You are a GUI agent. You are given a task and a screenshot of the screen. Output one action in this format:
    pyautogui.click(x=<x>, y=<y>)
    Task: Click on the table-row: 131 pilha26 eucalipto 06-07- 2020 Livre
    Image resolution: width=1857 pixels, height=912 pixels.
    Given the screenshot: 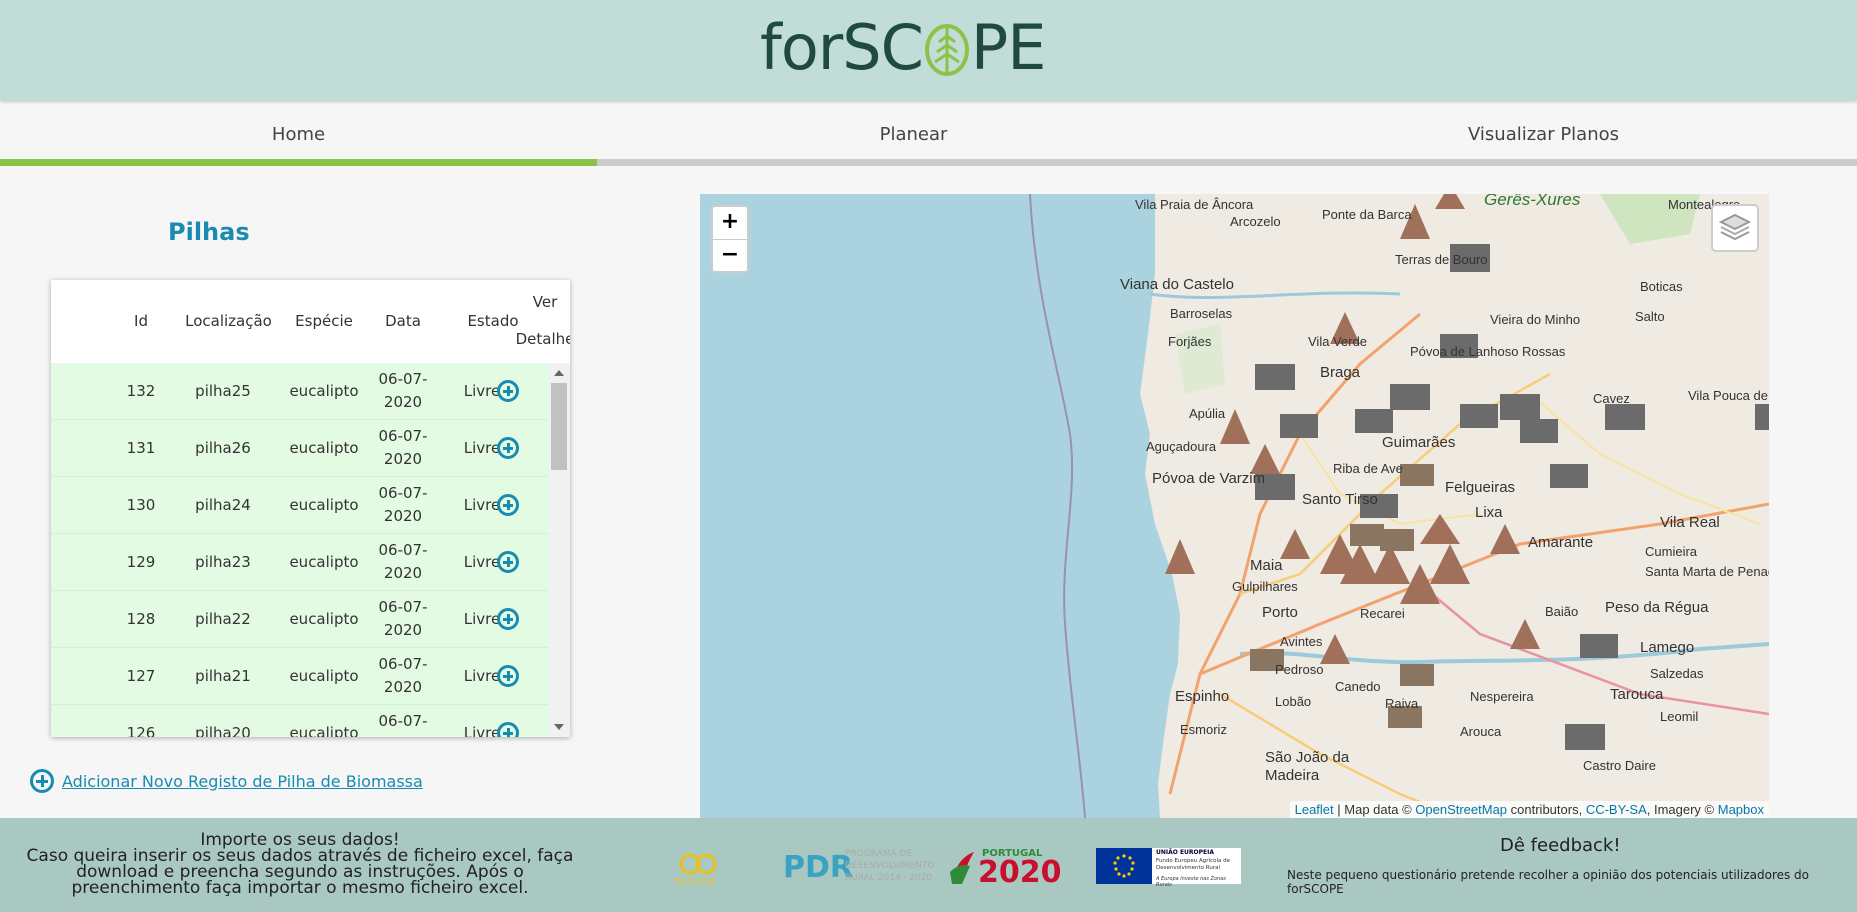 What is the action you would take?
    pyautogui.click(x=300, y=448)
    